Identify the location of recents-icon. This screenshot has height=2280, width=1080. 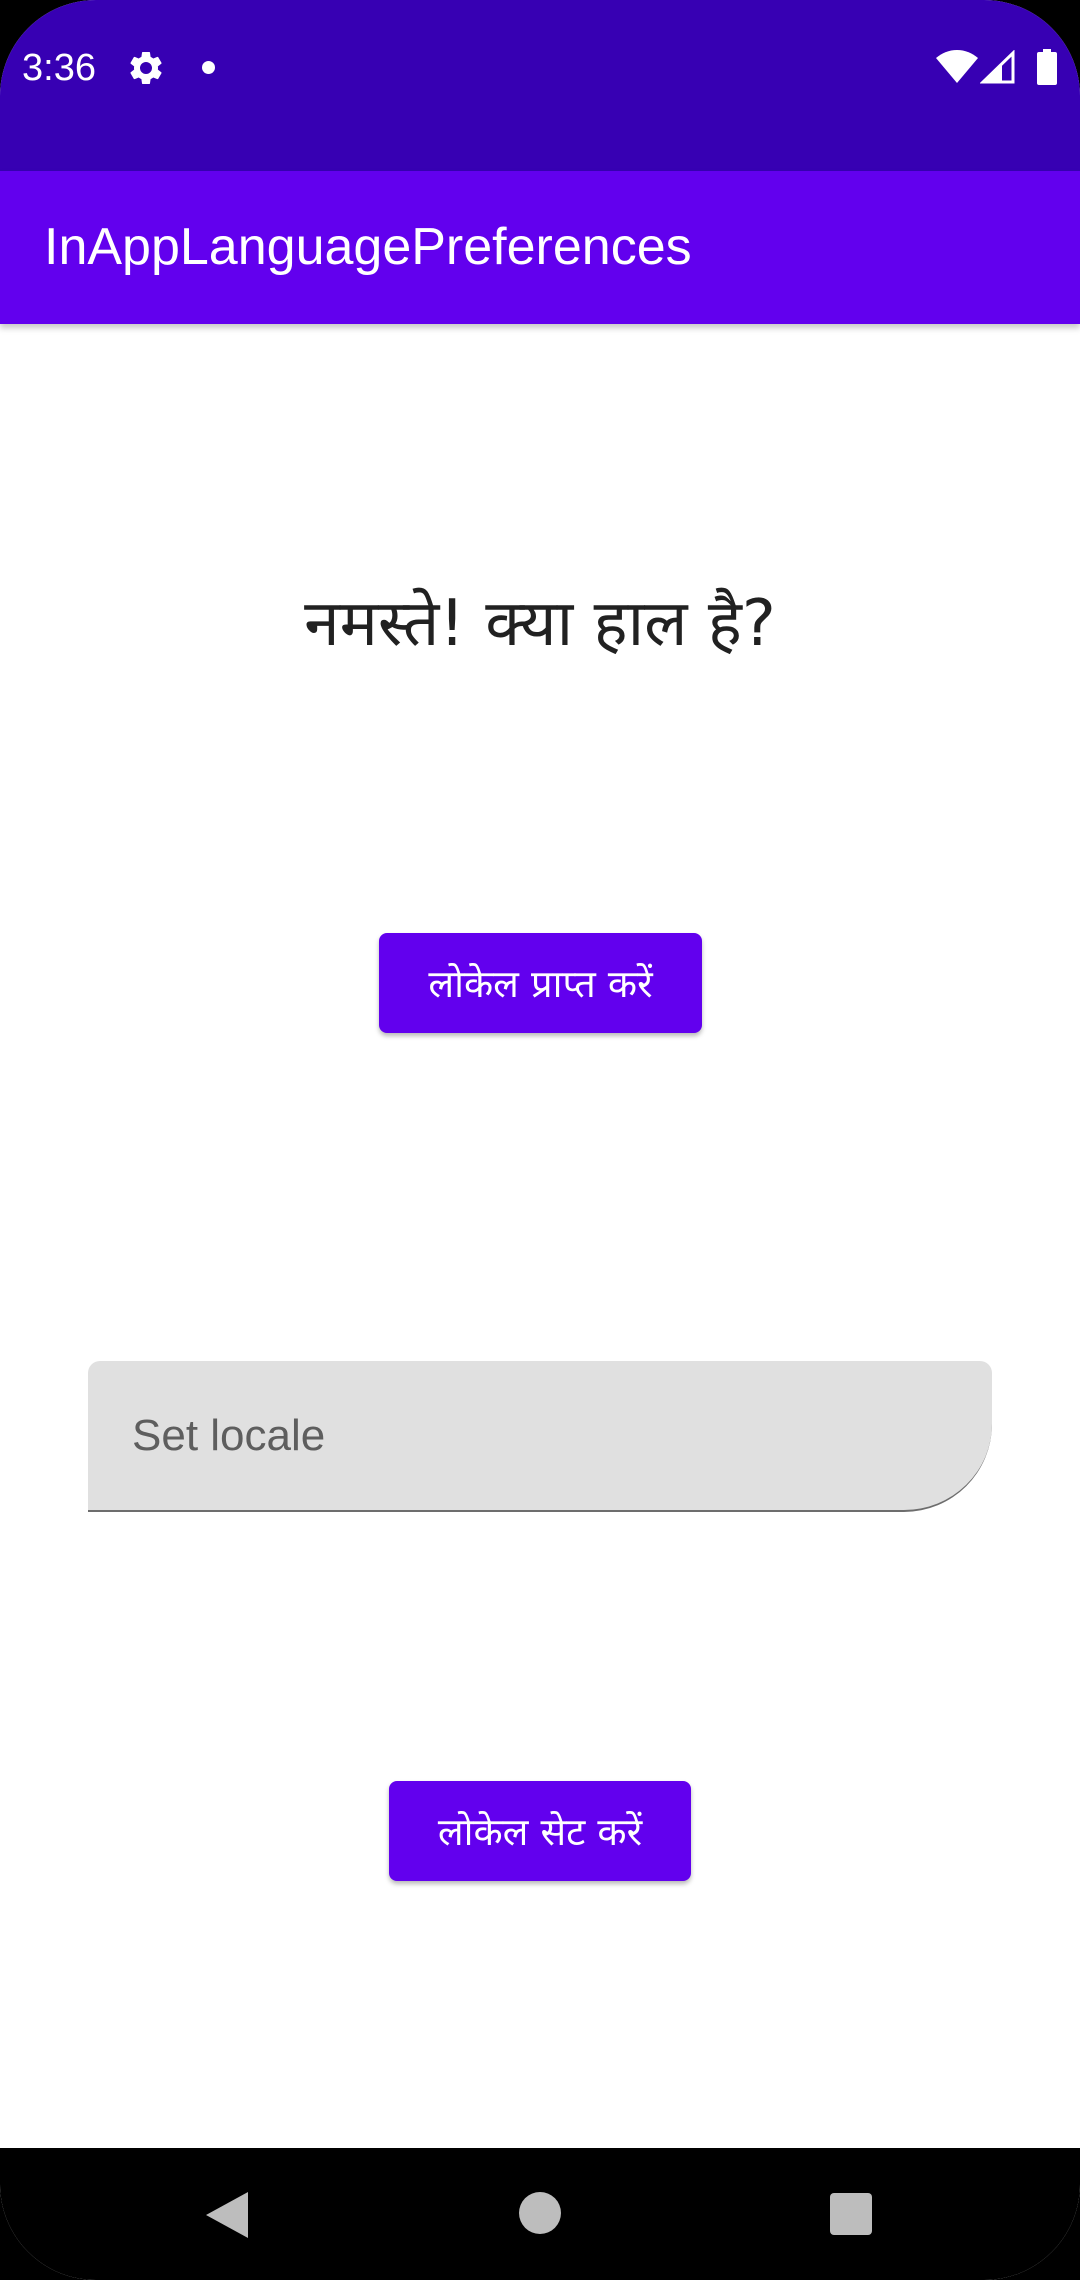
(851, 2214).